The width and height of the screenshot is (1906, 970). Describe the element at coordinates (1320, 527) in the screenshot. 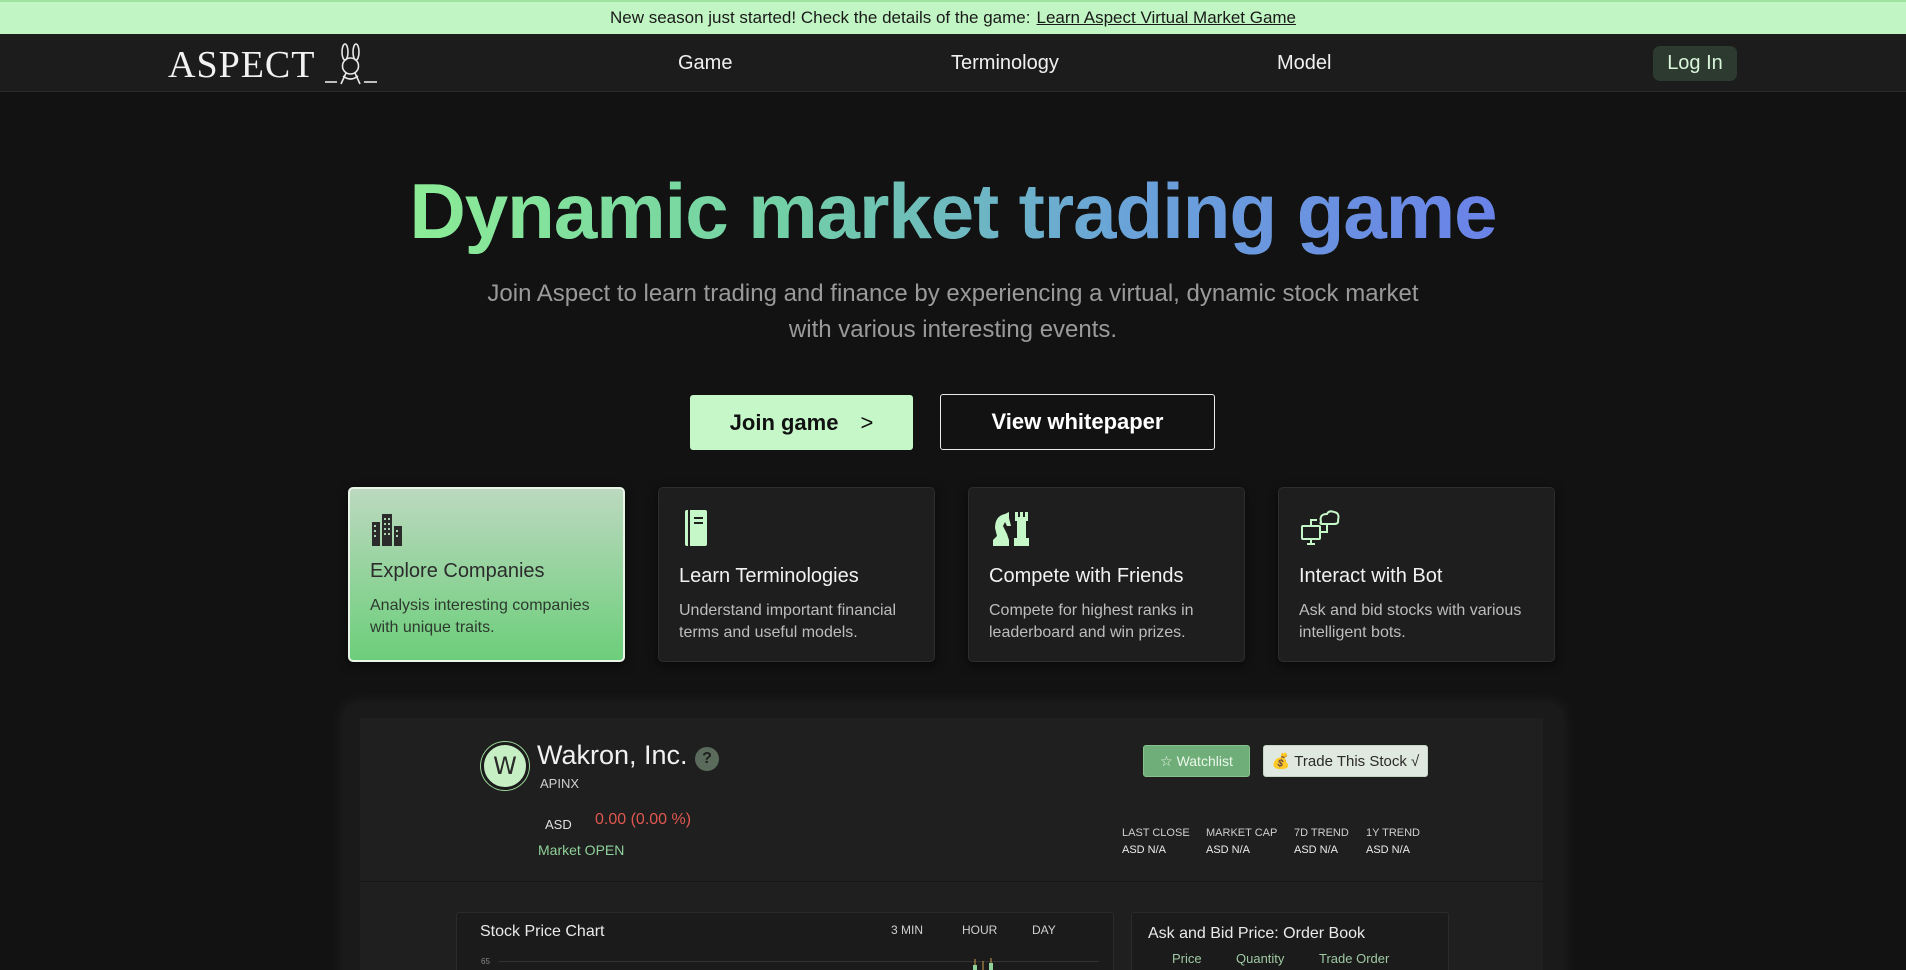

I see `bot-network-icon` at that location.